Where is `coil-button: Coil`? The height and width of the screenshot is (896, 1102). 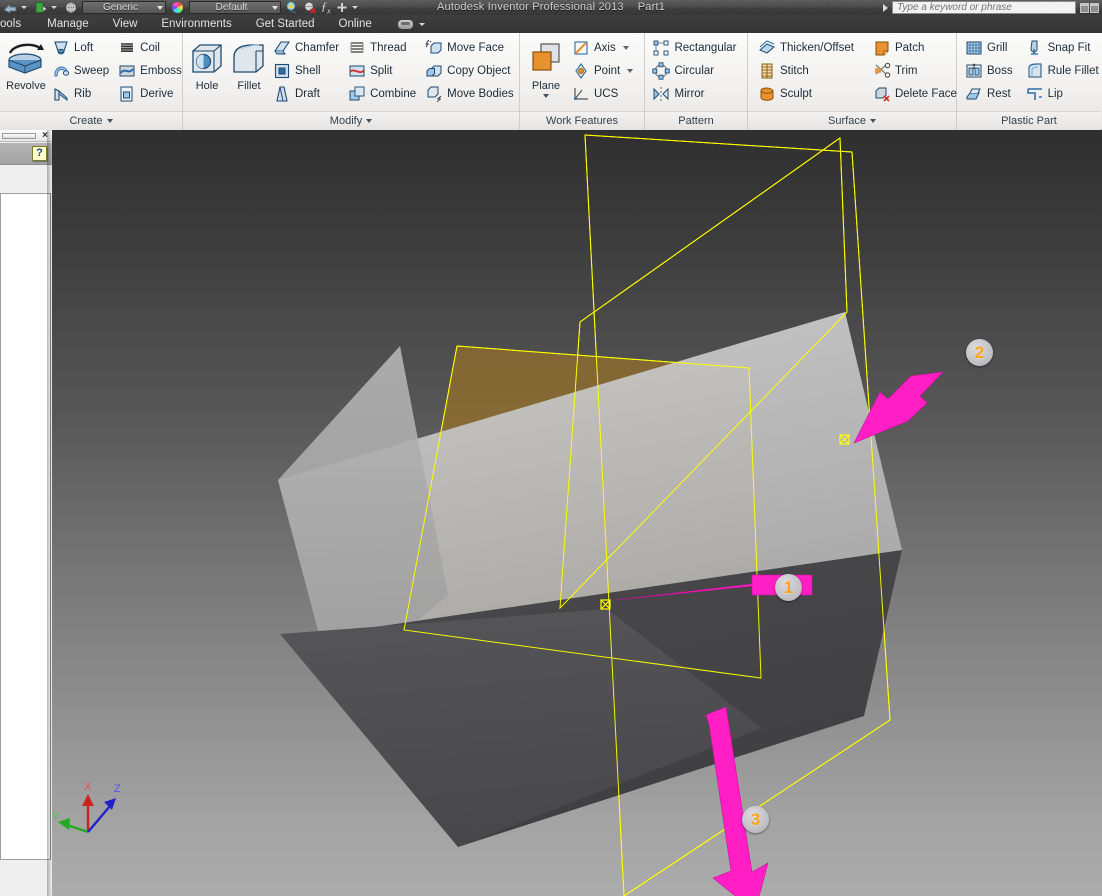
coil-button: Coil is located at coordinates (151, 48).